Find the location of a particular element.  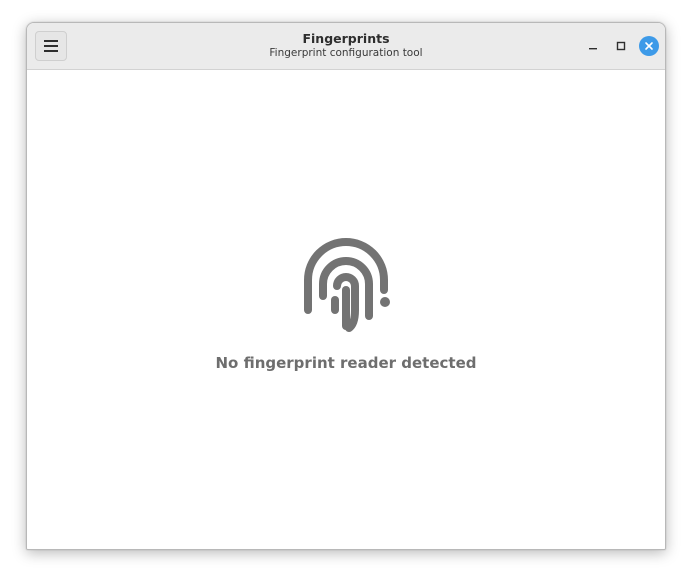

minimize-button is located at coordinates (593, 46).